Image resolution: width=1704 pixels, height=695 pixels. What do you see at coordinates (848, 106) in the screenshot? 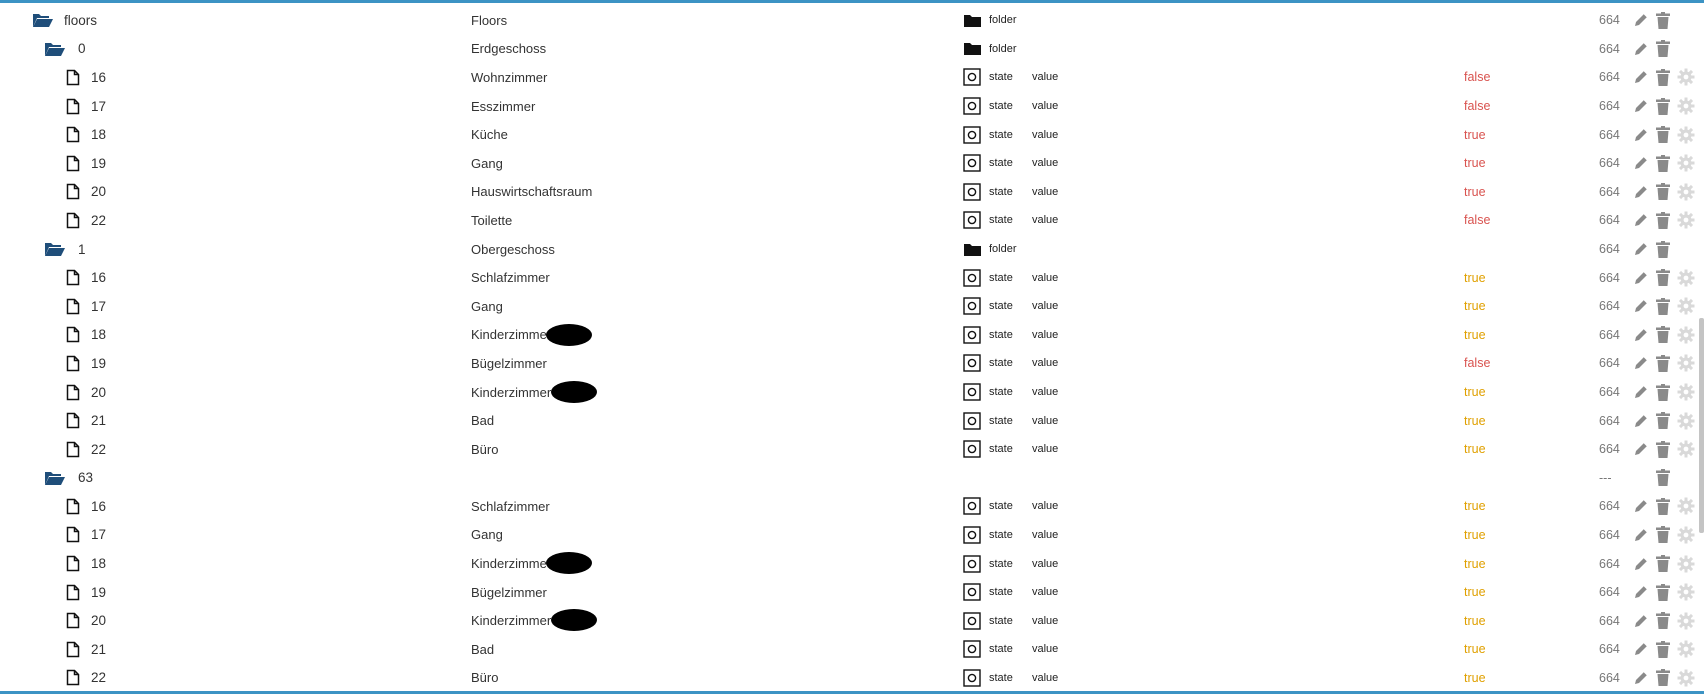
I see `tree-state-row: 17 Esszimmer state value false 664` at bounding box center [848, 106].